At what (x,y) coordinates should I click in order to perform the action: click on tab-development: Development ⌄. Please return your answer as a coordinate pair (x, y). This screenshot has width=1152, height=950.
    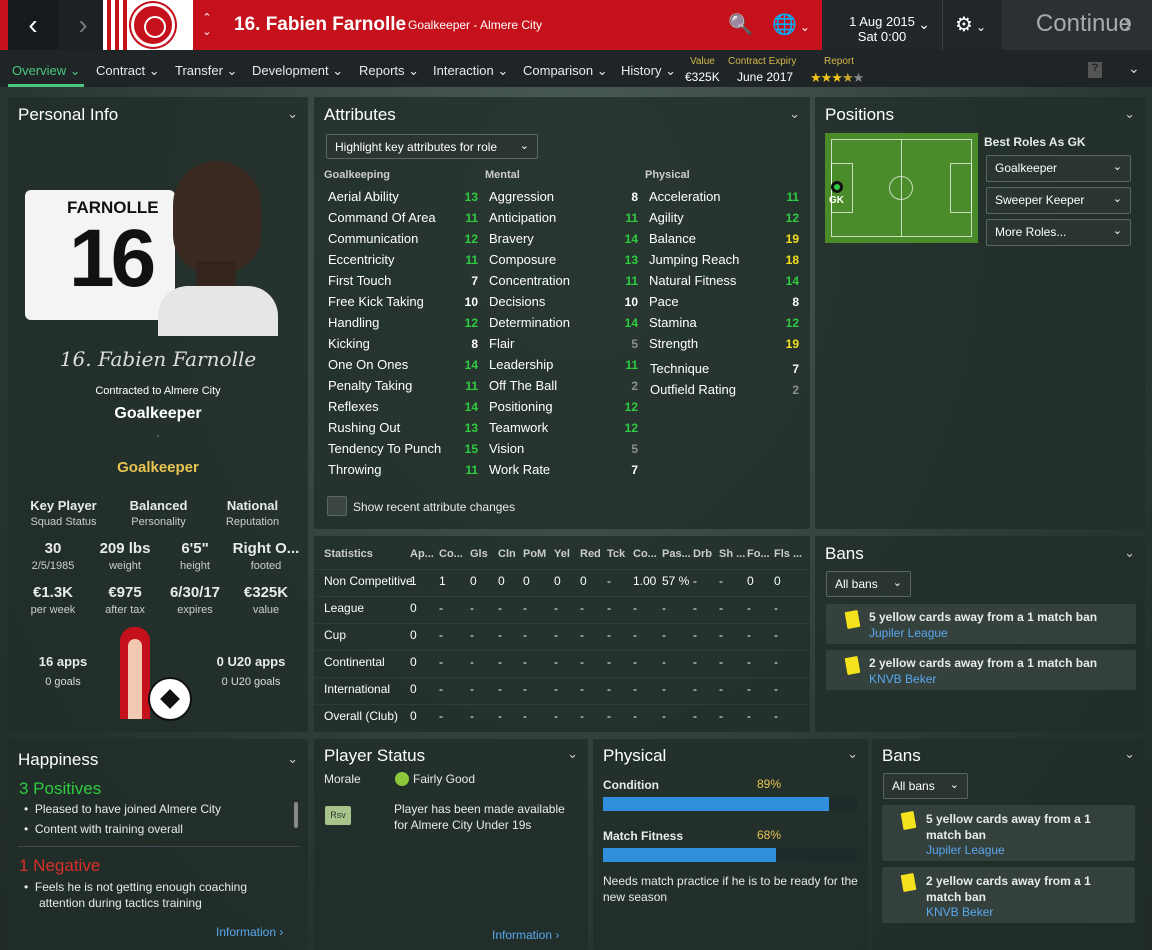
    Looking at the image, I should click on (297, 71).